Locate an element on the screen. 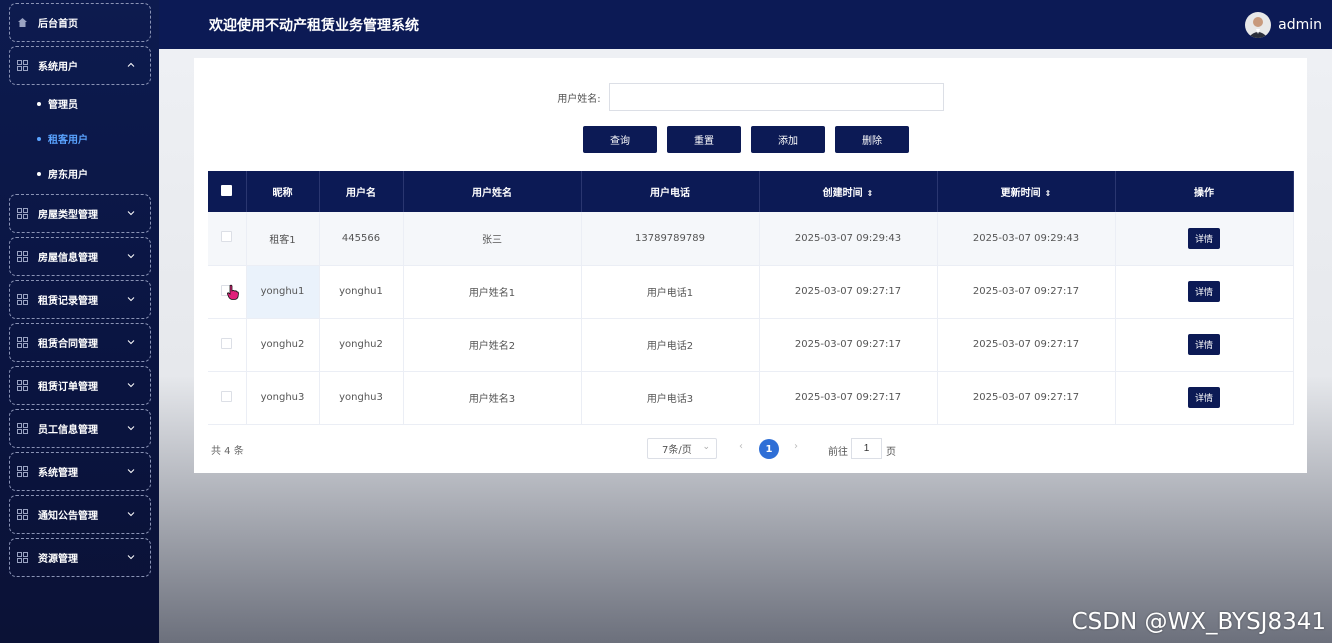 Image resolution: width=1332 pixels, height=643 pixels. sidebar-menu-label: 员工信息管理 is located at coordinates (68, 430).